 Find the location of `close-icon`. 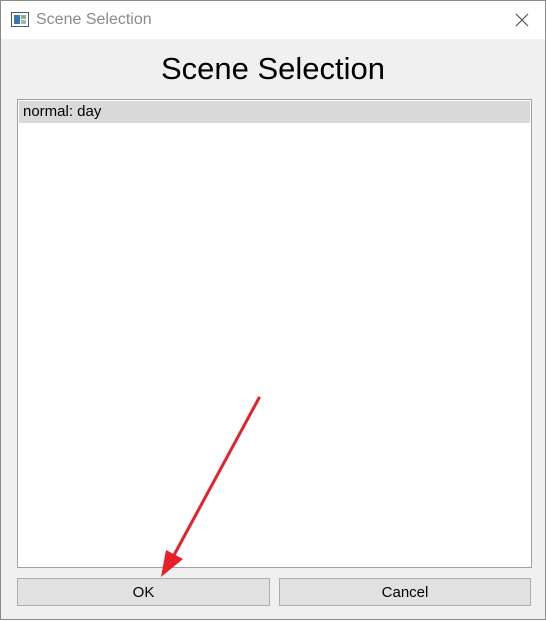

close-icon is located at coordinates (522, 20).